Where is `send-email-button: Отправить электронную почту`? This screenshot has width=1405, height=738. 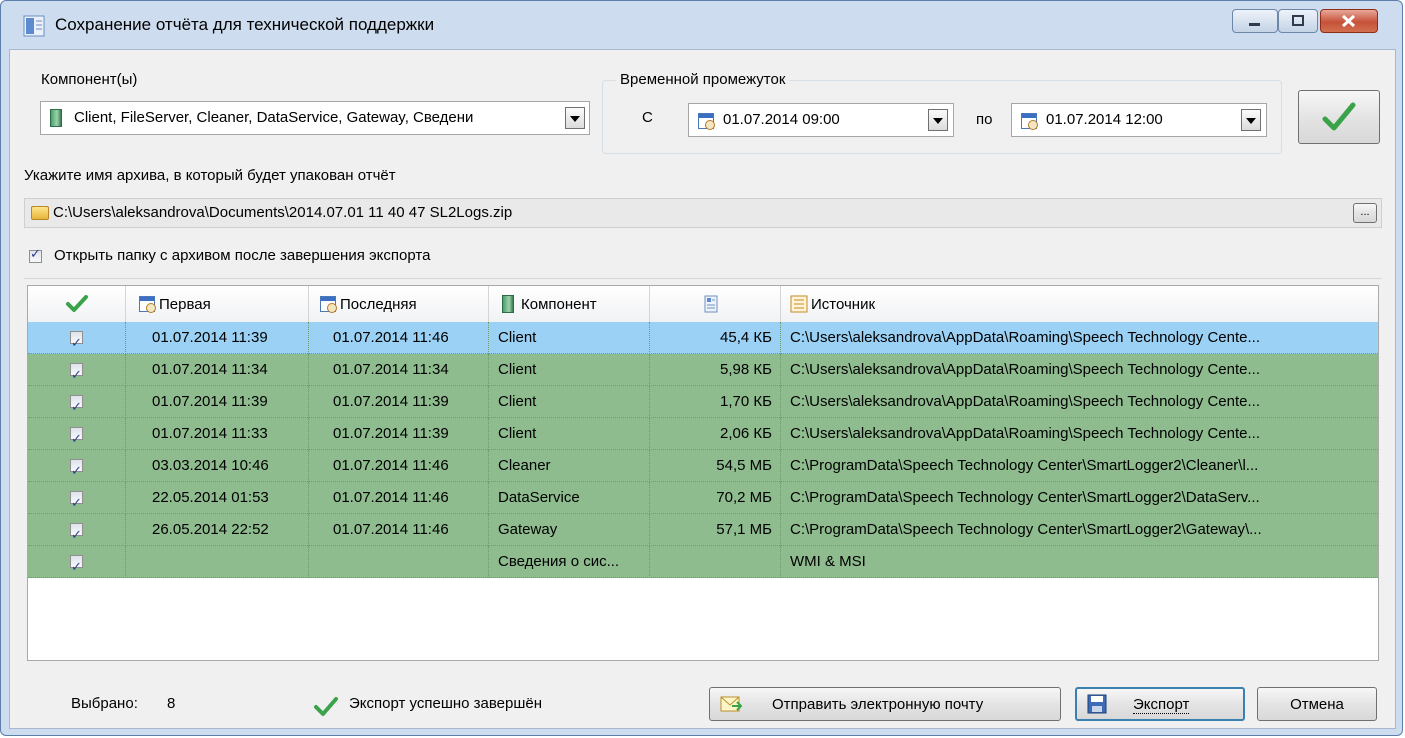 send-email-button: Отправить электронную почту is located at coordinates (885, 704).